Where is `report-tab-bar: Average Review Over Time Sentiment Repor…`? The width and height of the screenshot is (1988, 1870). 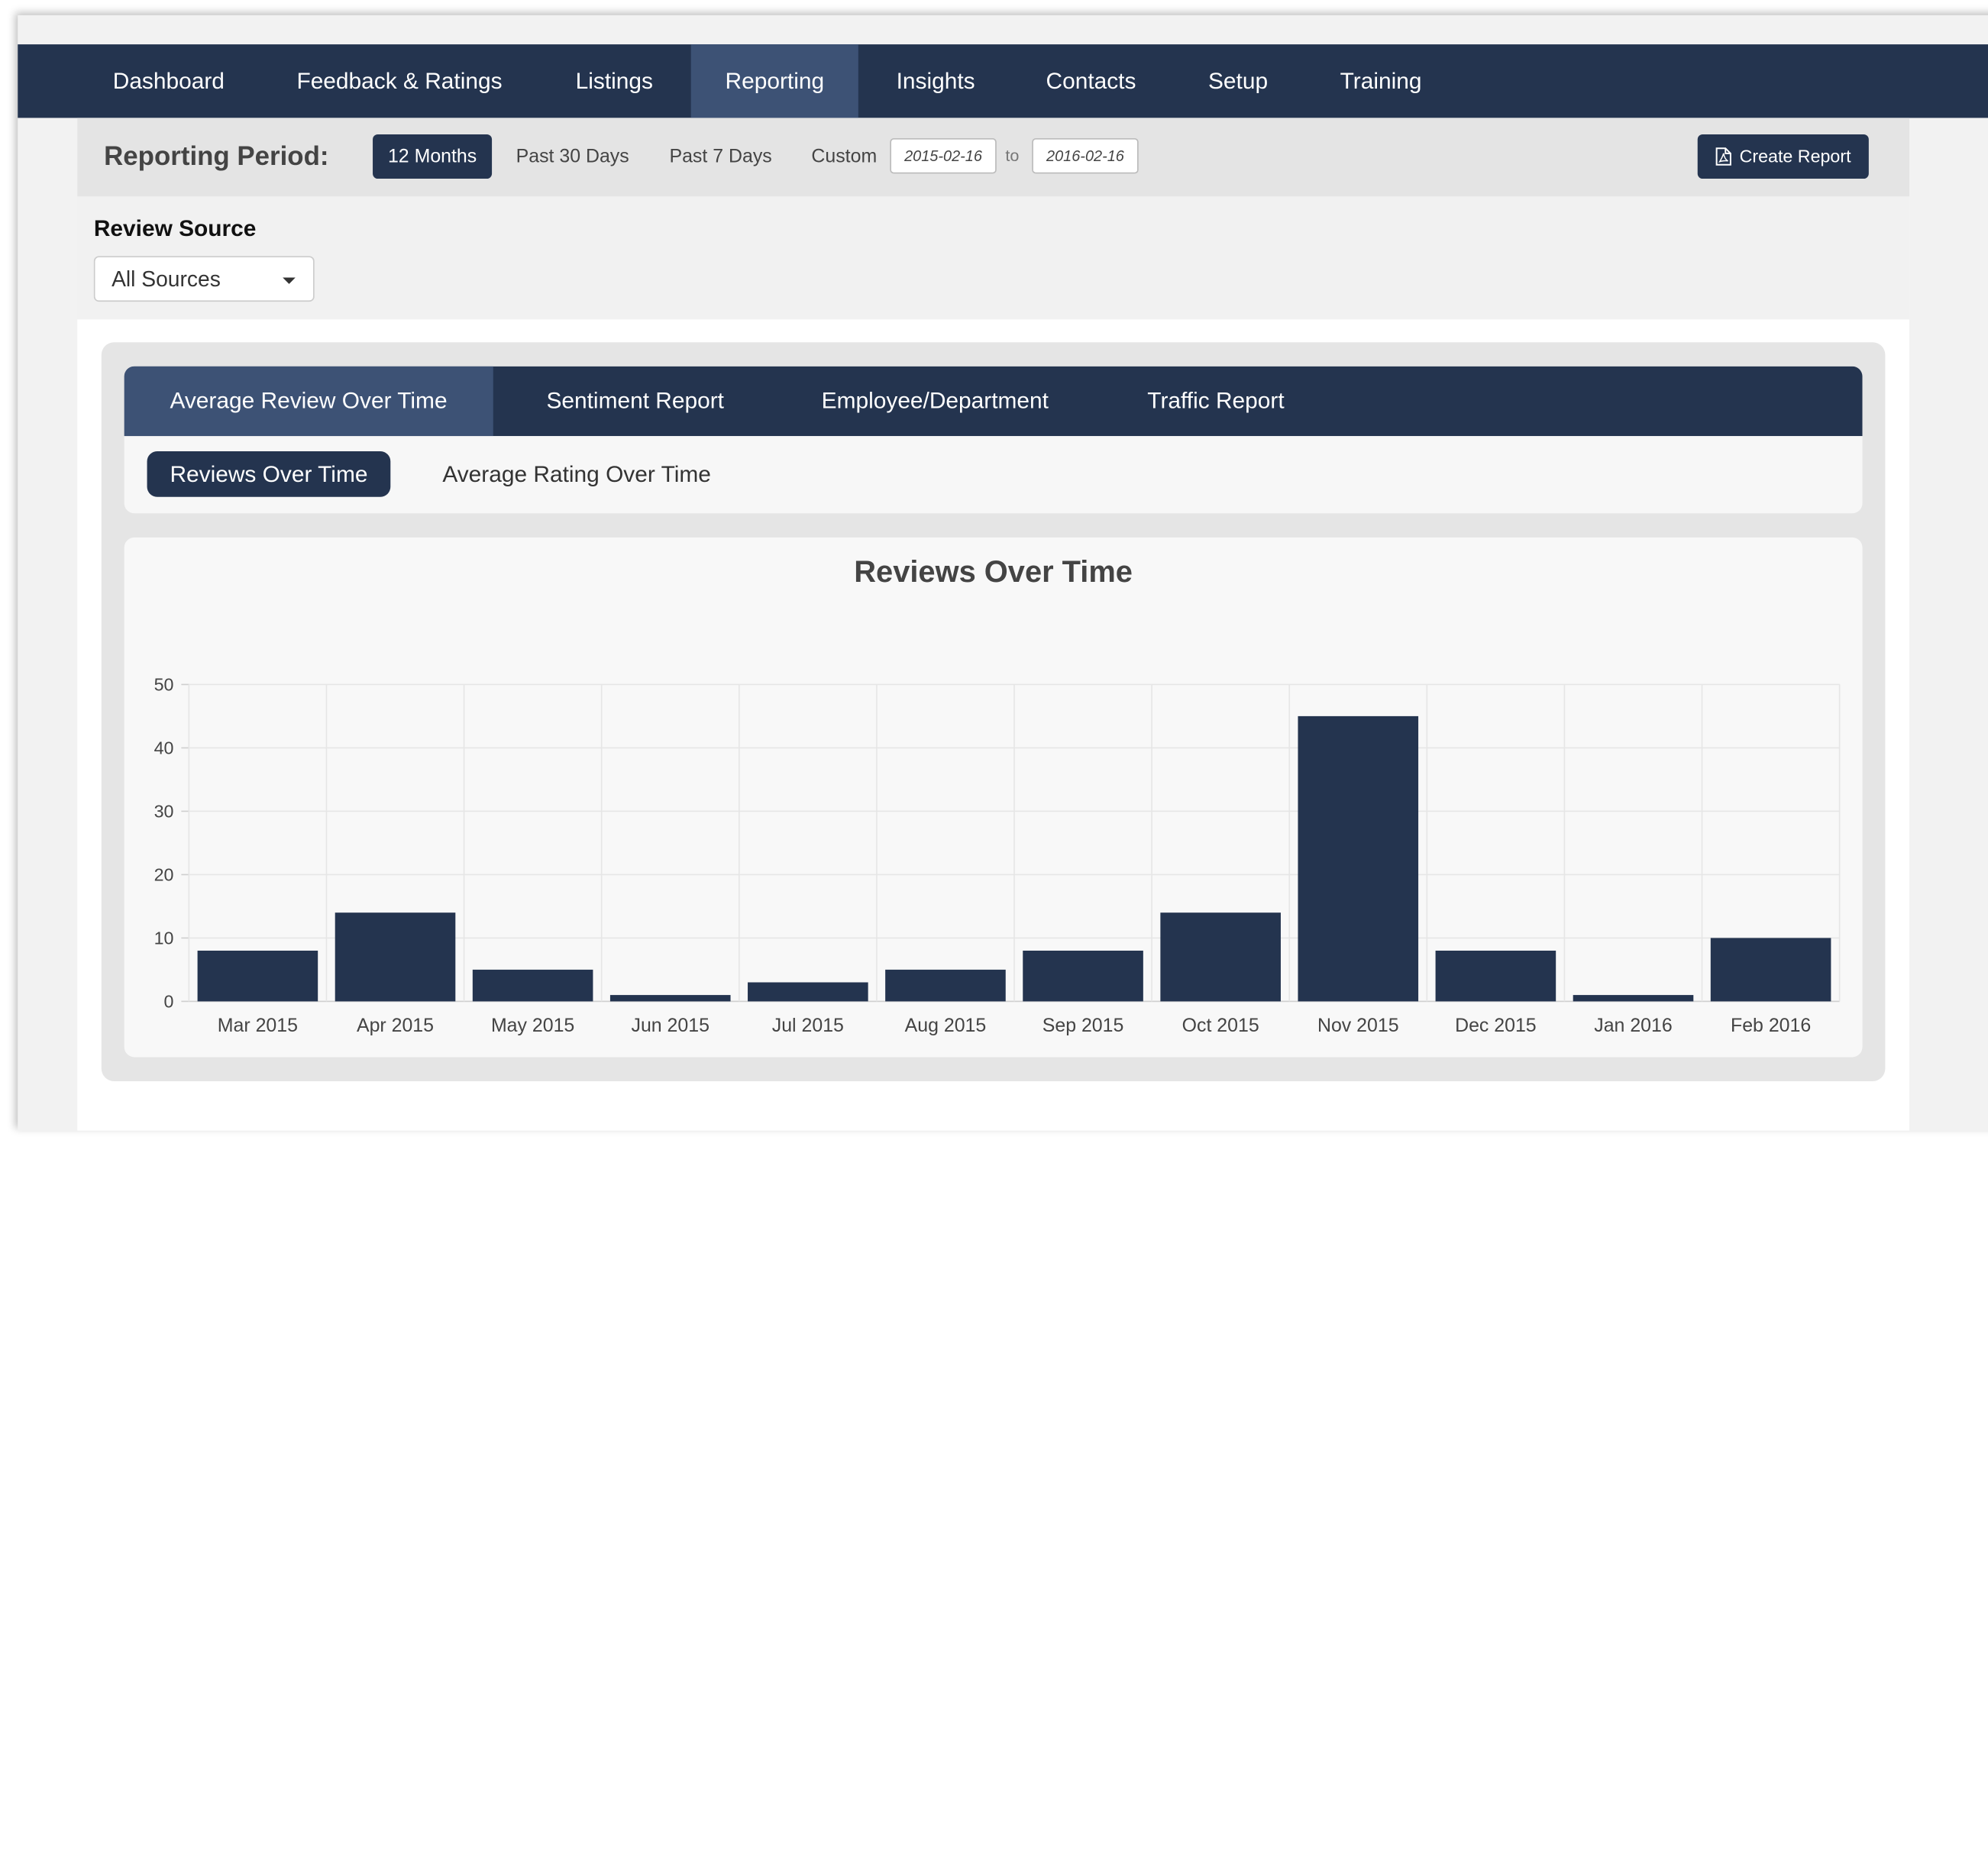 report-tab-bar: Average Review Over Time Sentiment Repor… is located at coordinates (993, 401).